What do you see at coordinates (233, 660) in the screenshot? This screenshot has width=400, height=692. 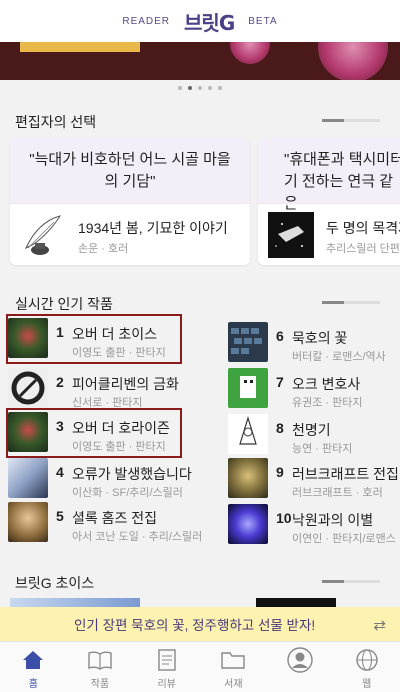 I see `folder-icon` at bounding box center [233, 660].